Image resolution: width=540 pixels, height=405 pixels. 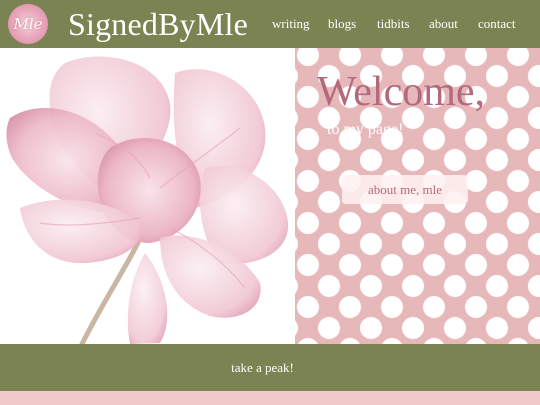 I want to click on welcome-subtitle: to my page!, so click(x=365, y=129).